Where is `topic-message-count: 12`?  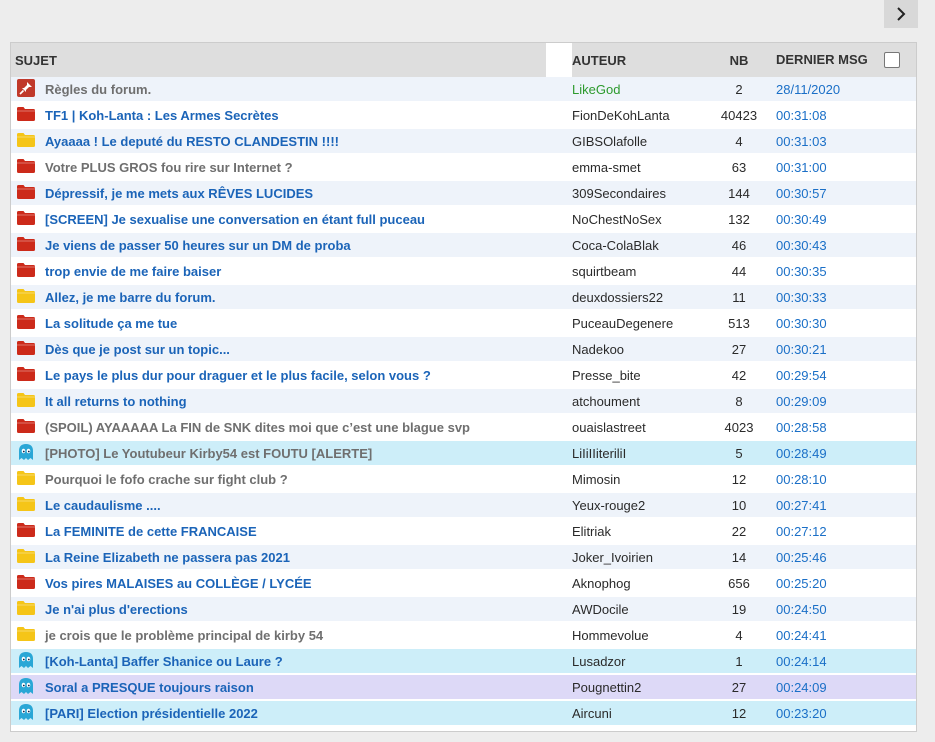
topic-message-count: 12 is located at coordinates (739, 714).